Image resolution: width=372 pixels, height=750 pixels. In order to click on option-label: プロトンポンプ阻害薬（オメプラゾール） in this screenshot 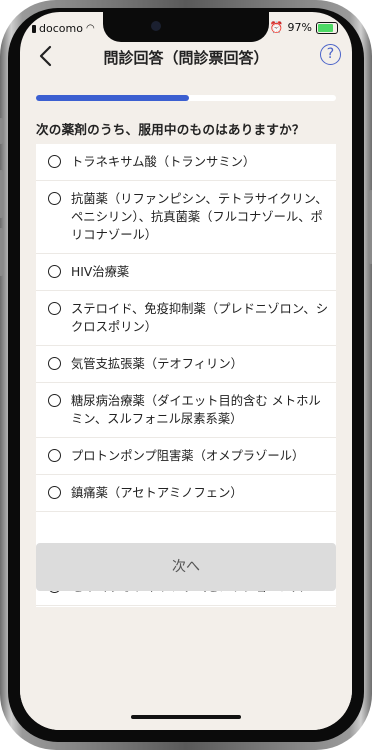, I will do `click(188, 456)`.